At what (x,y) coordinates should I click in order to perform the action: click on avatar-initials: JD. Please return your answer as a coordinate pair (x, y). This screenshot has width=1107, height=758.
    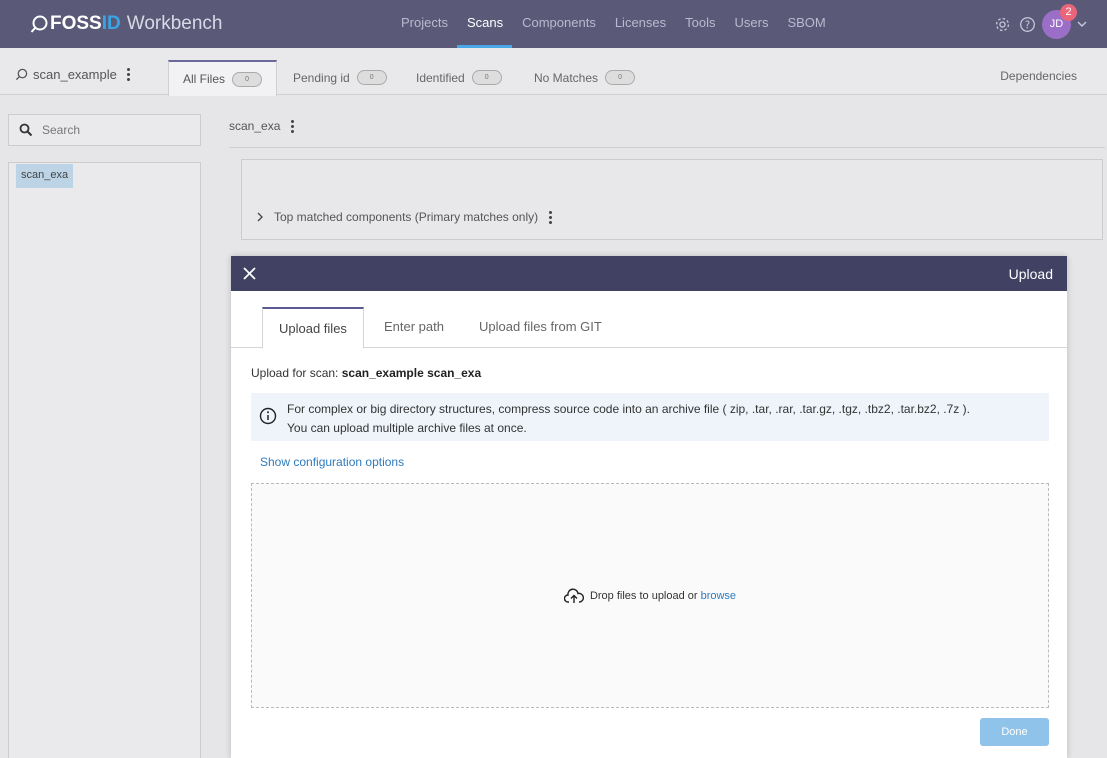
    Looking at the image, I should click on (1056, 24).